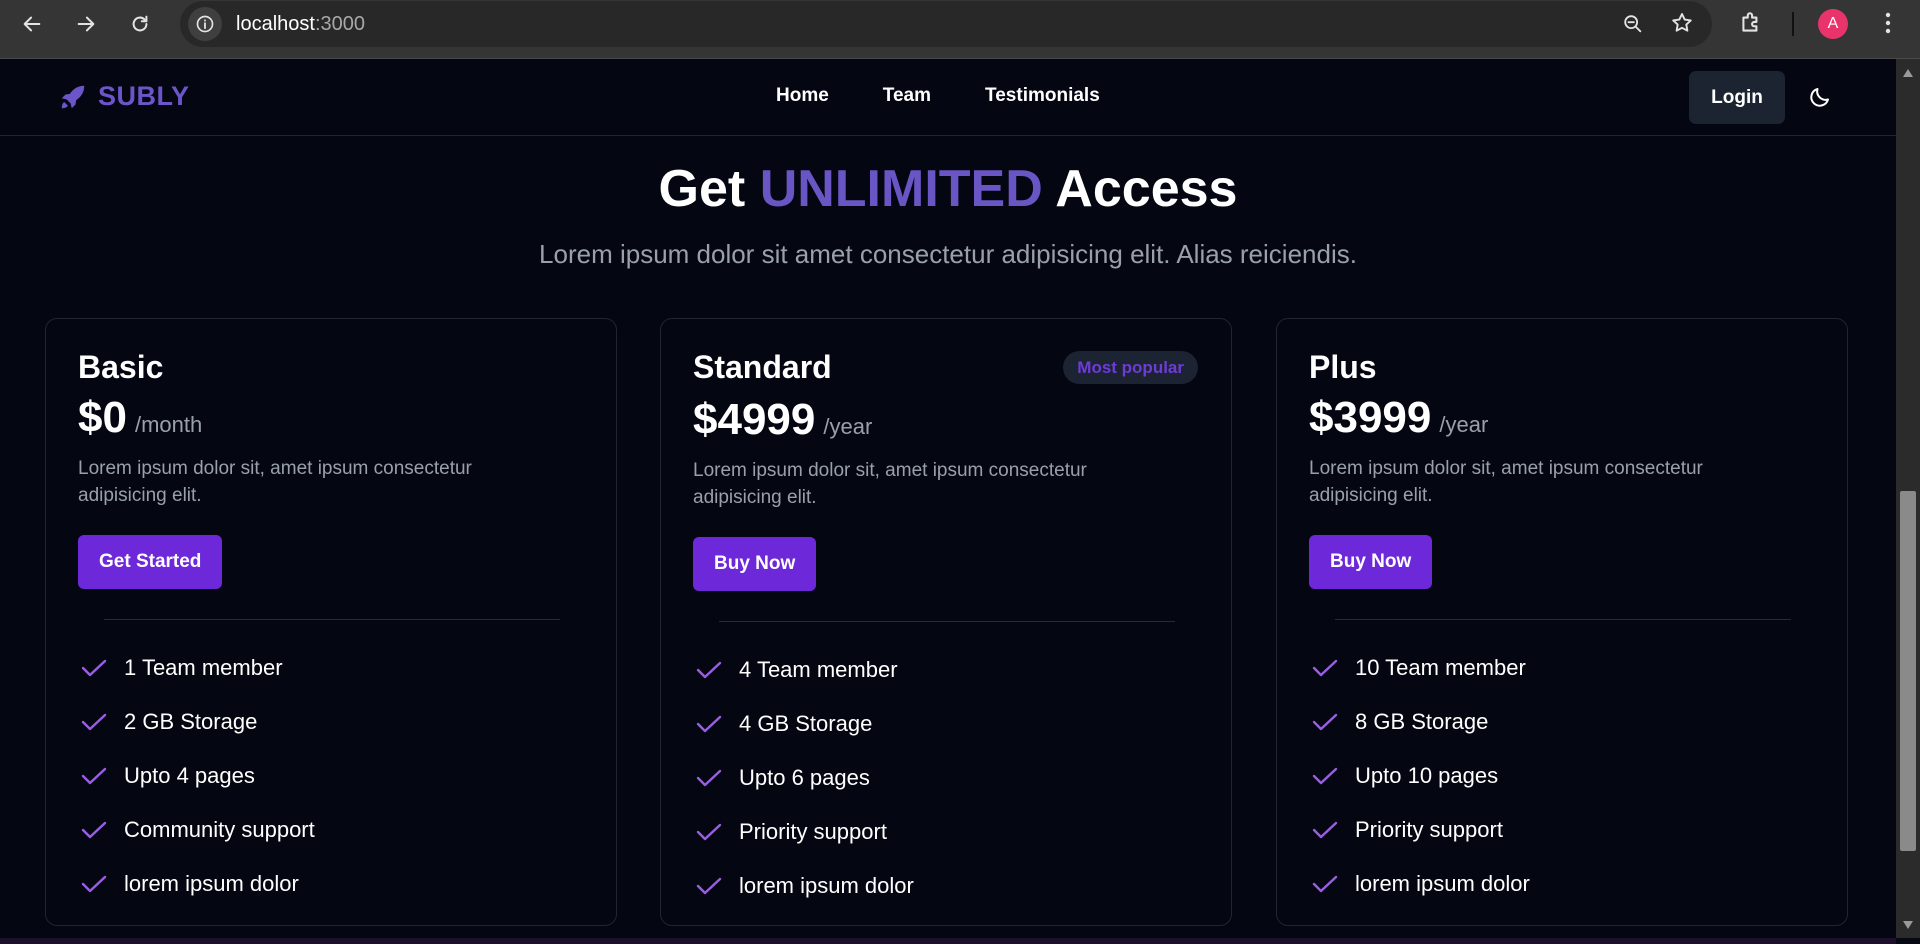 The width and height of the screenshot is (1920, 944). Describe the element at coordinates (1820, 99) in the screenshot. I see `dark-mode-moon-icon` at that location.